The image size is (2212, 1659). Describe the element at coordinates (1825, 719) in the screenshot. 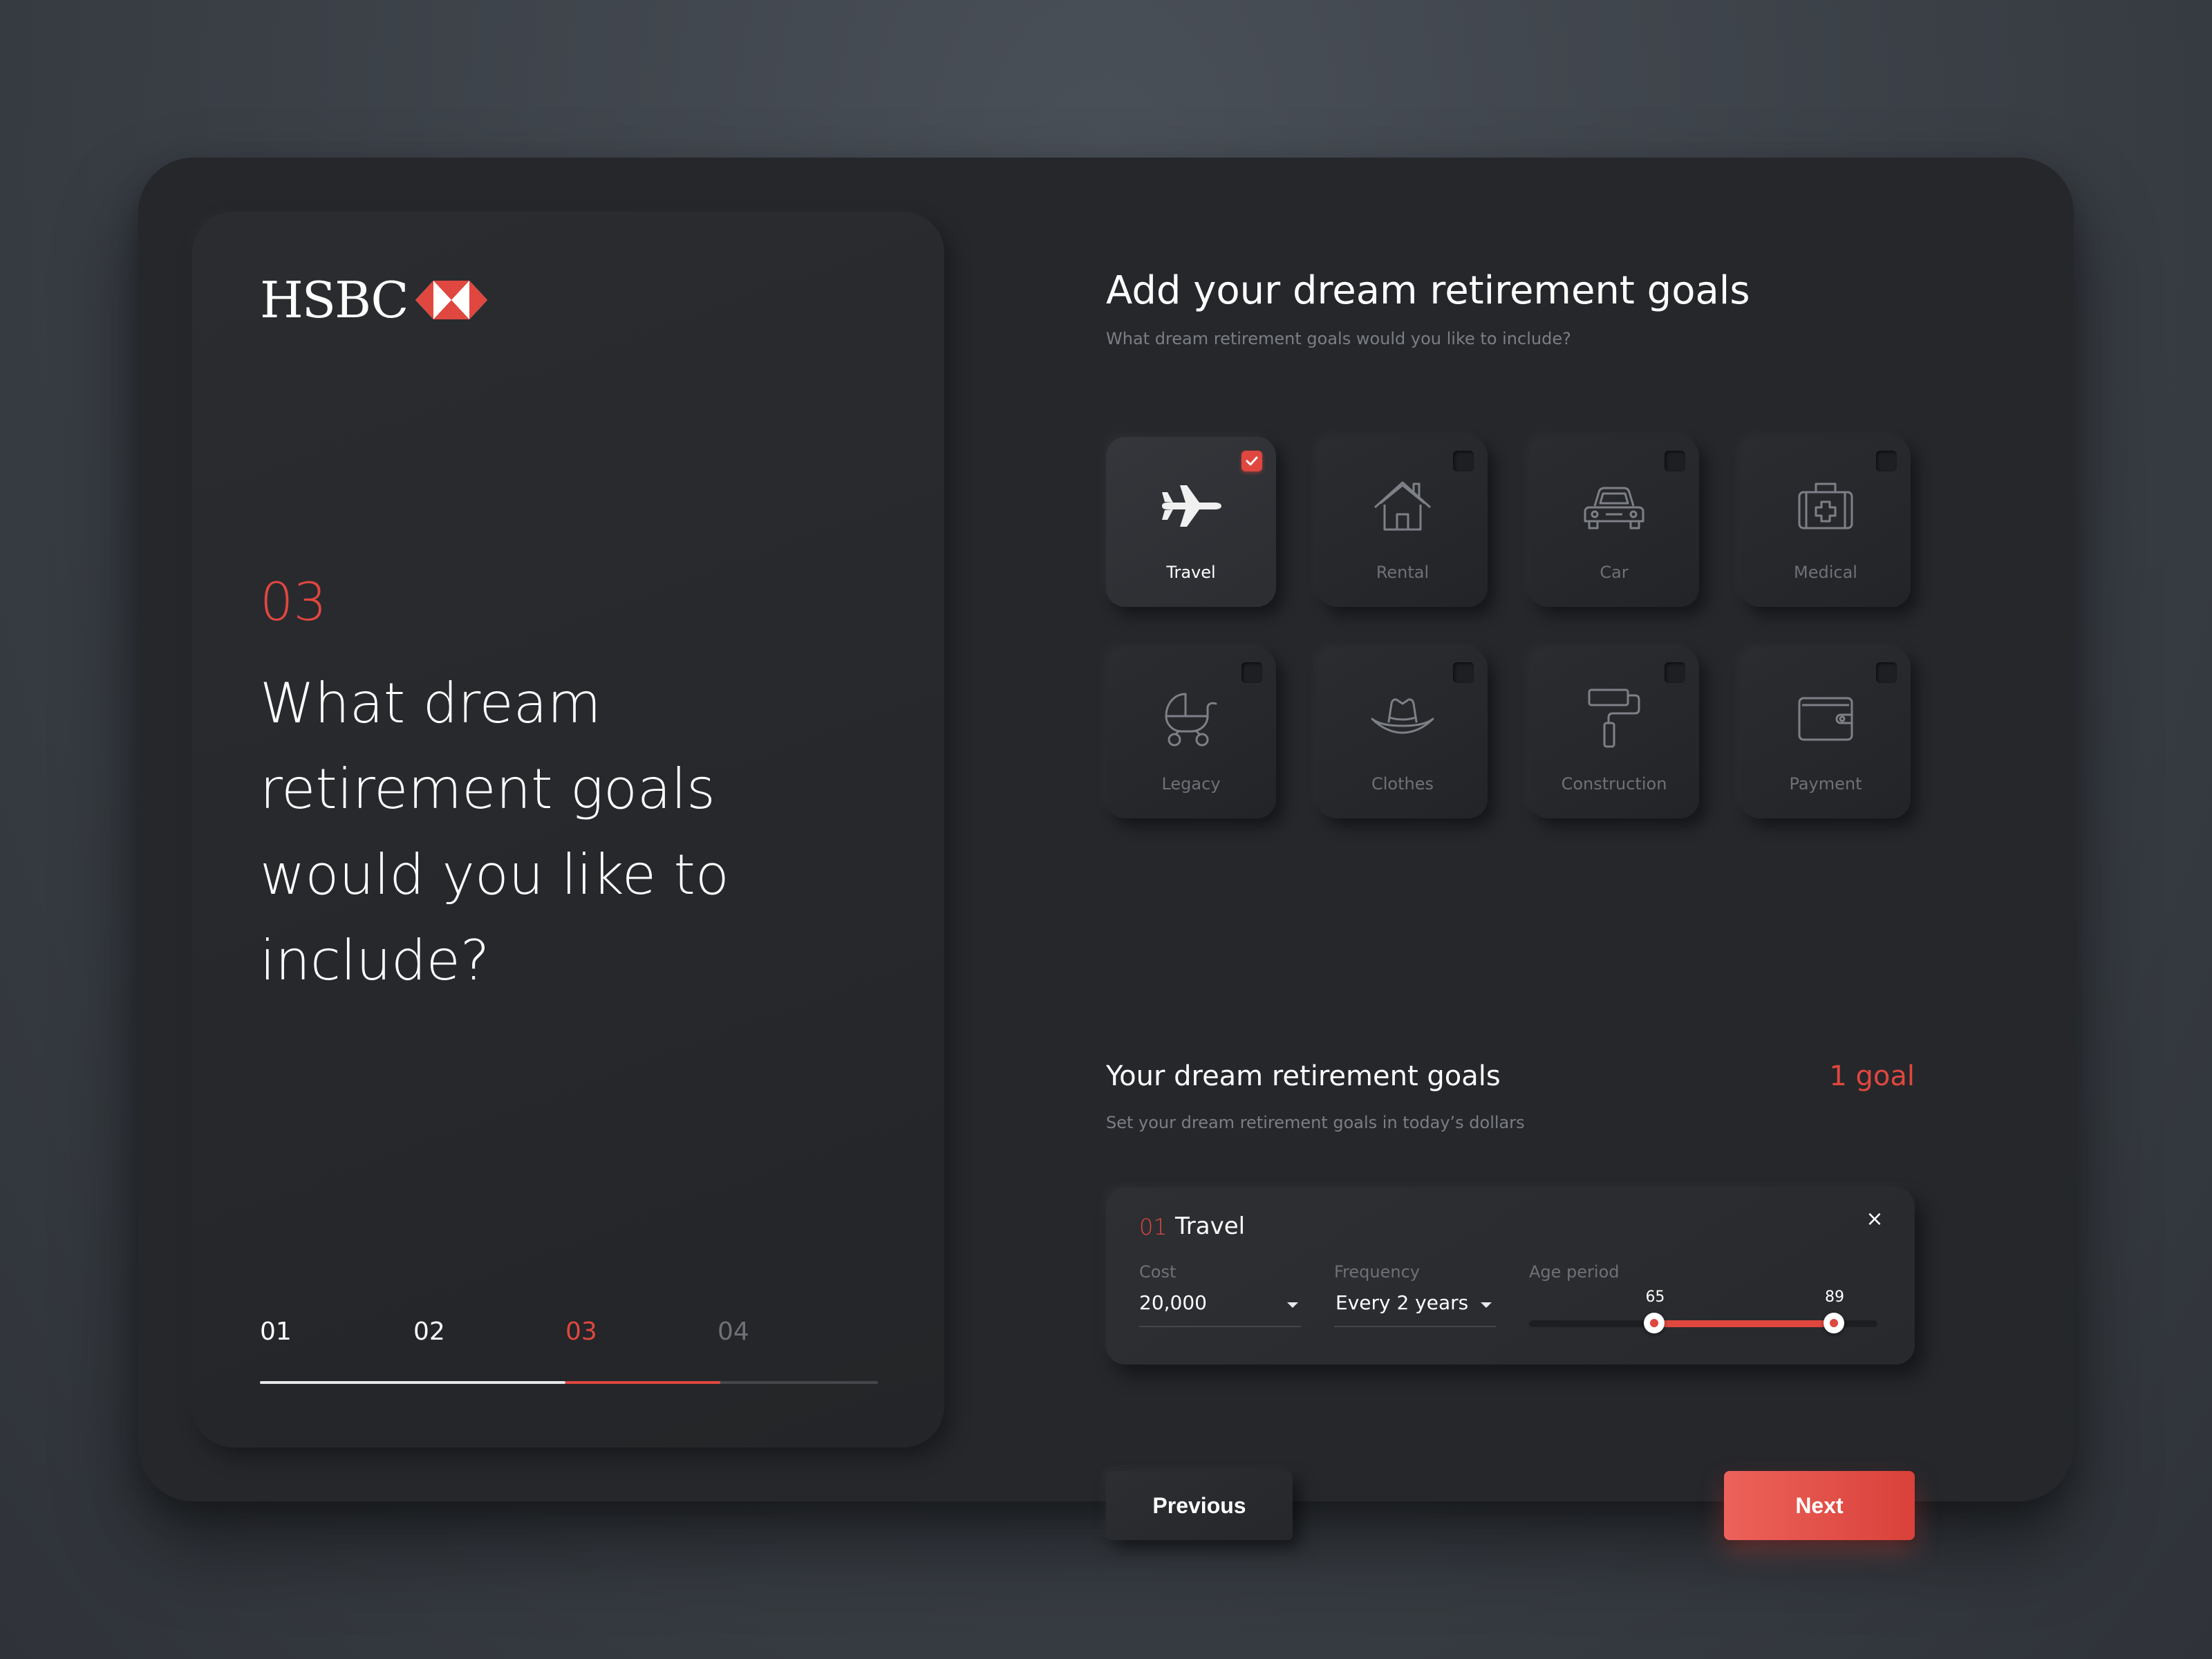

I see `wallet-icon` at that location.